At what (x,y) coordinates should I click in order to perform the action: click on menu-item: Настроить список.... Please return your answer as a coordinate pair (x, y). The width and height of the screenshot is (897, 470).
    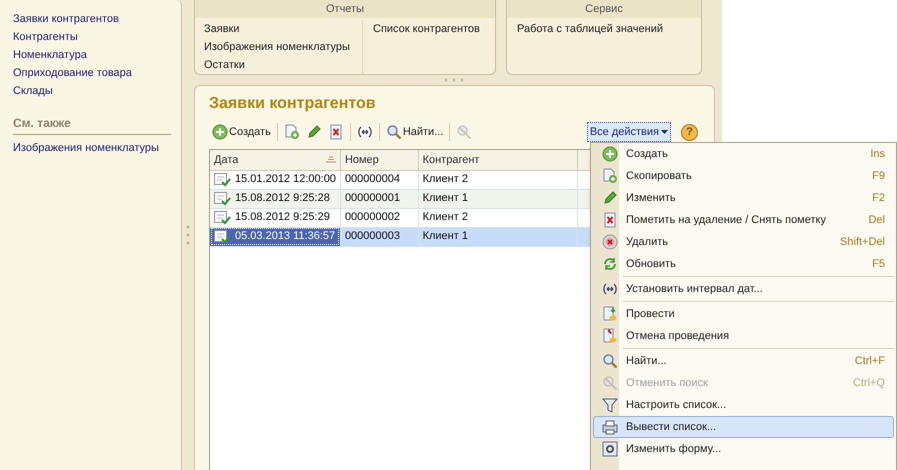
    Looking at the image, I should click on (743, 405).